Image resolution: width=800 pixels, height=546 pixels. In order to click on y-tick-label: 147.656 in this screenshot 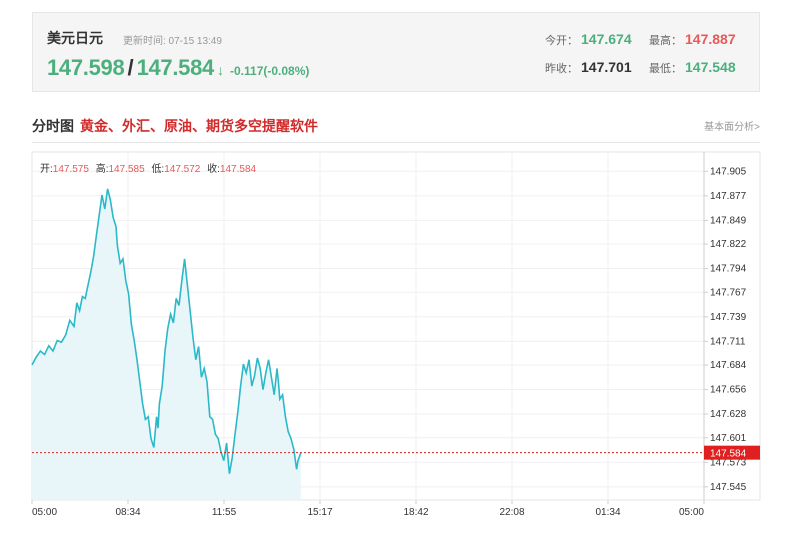, I will do `click(728, 390)`.